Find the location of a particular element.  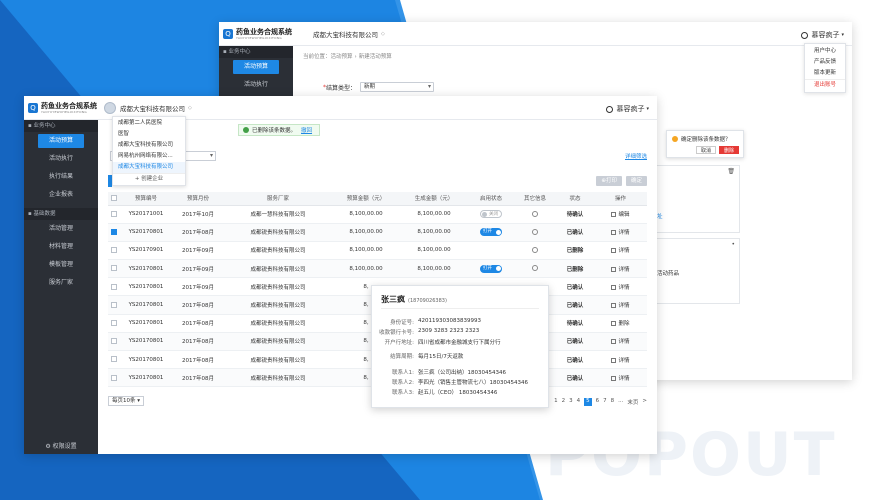

pagination: 12345678... 末页 > is located at coordinates (598, 402).